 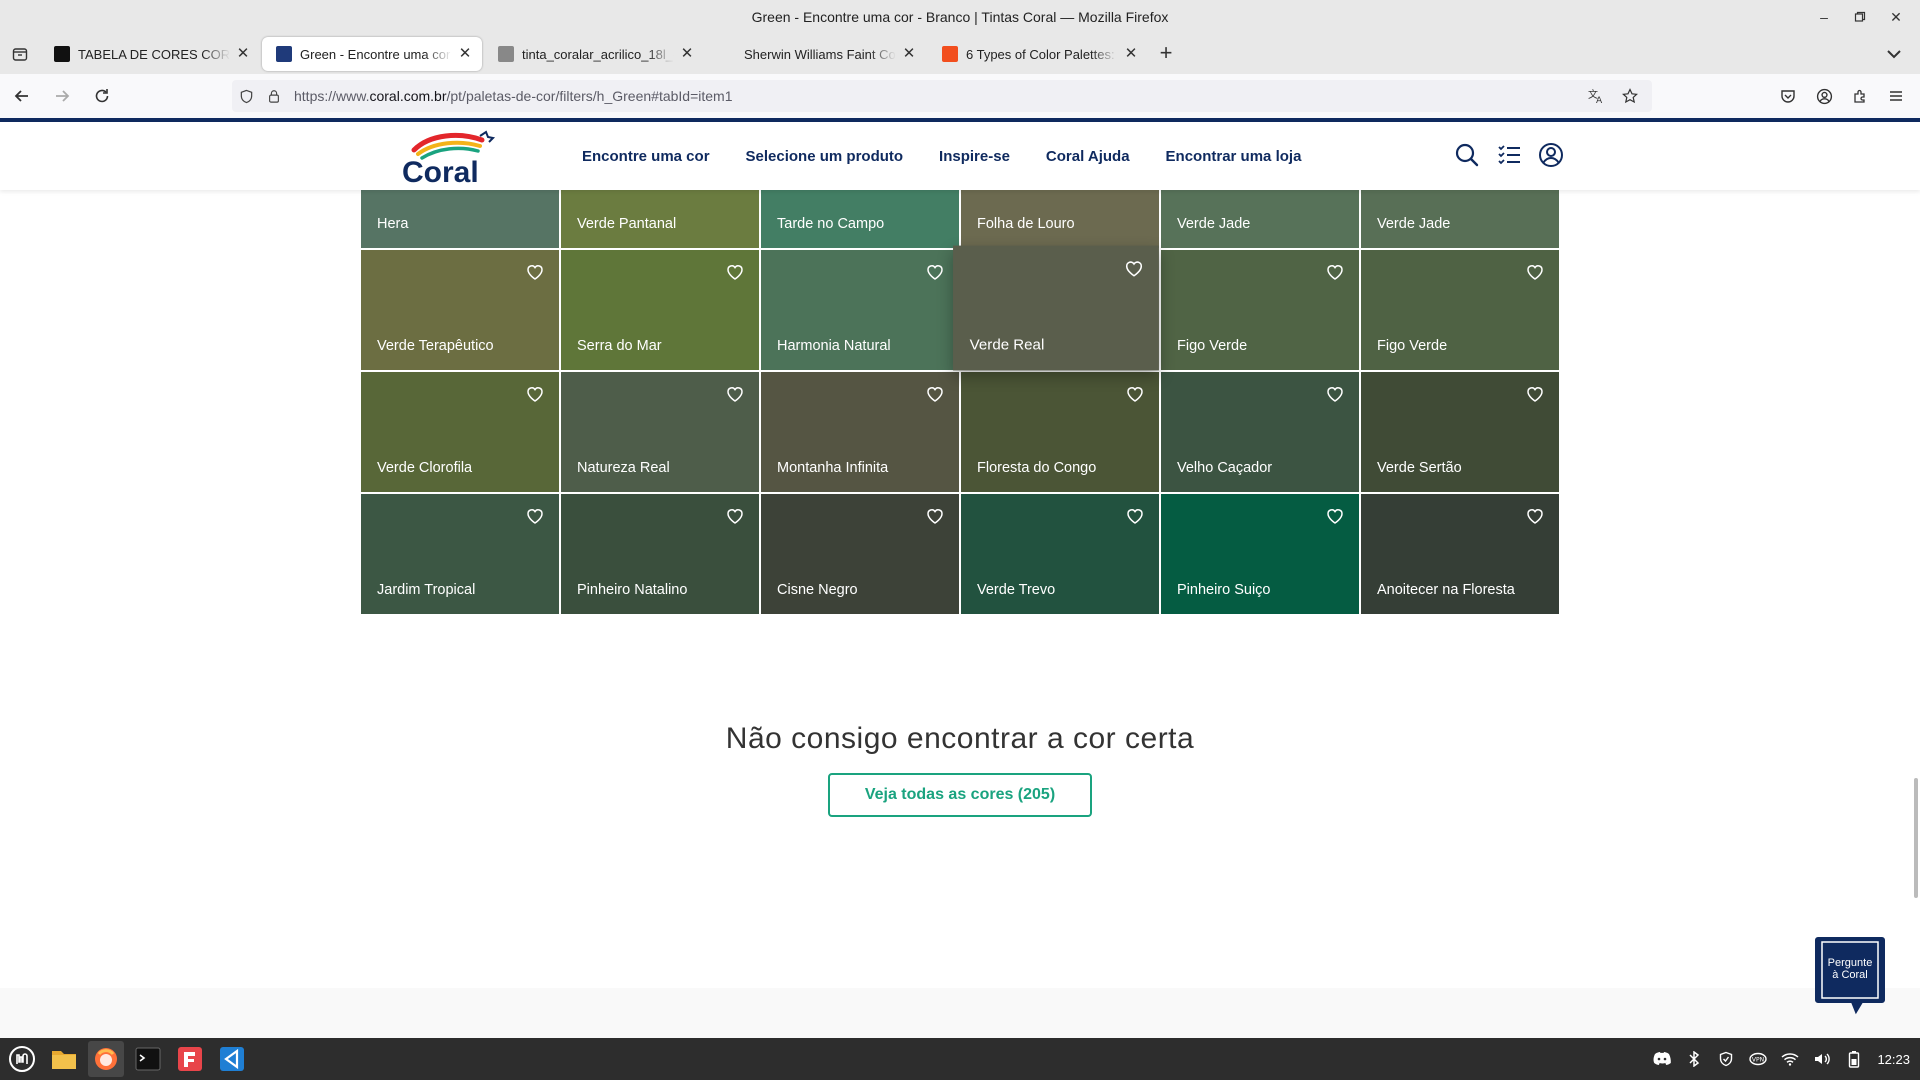 What do you see at coordinates (372, 54) in the screenshot?
I see `browser-tab: Green - Encontre uma cor - B✕` at bounding box center [372, 54].